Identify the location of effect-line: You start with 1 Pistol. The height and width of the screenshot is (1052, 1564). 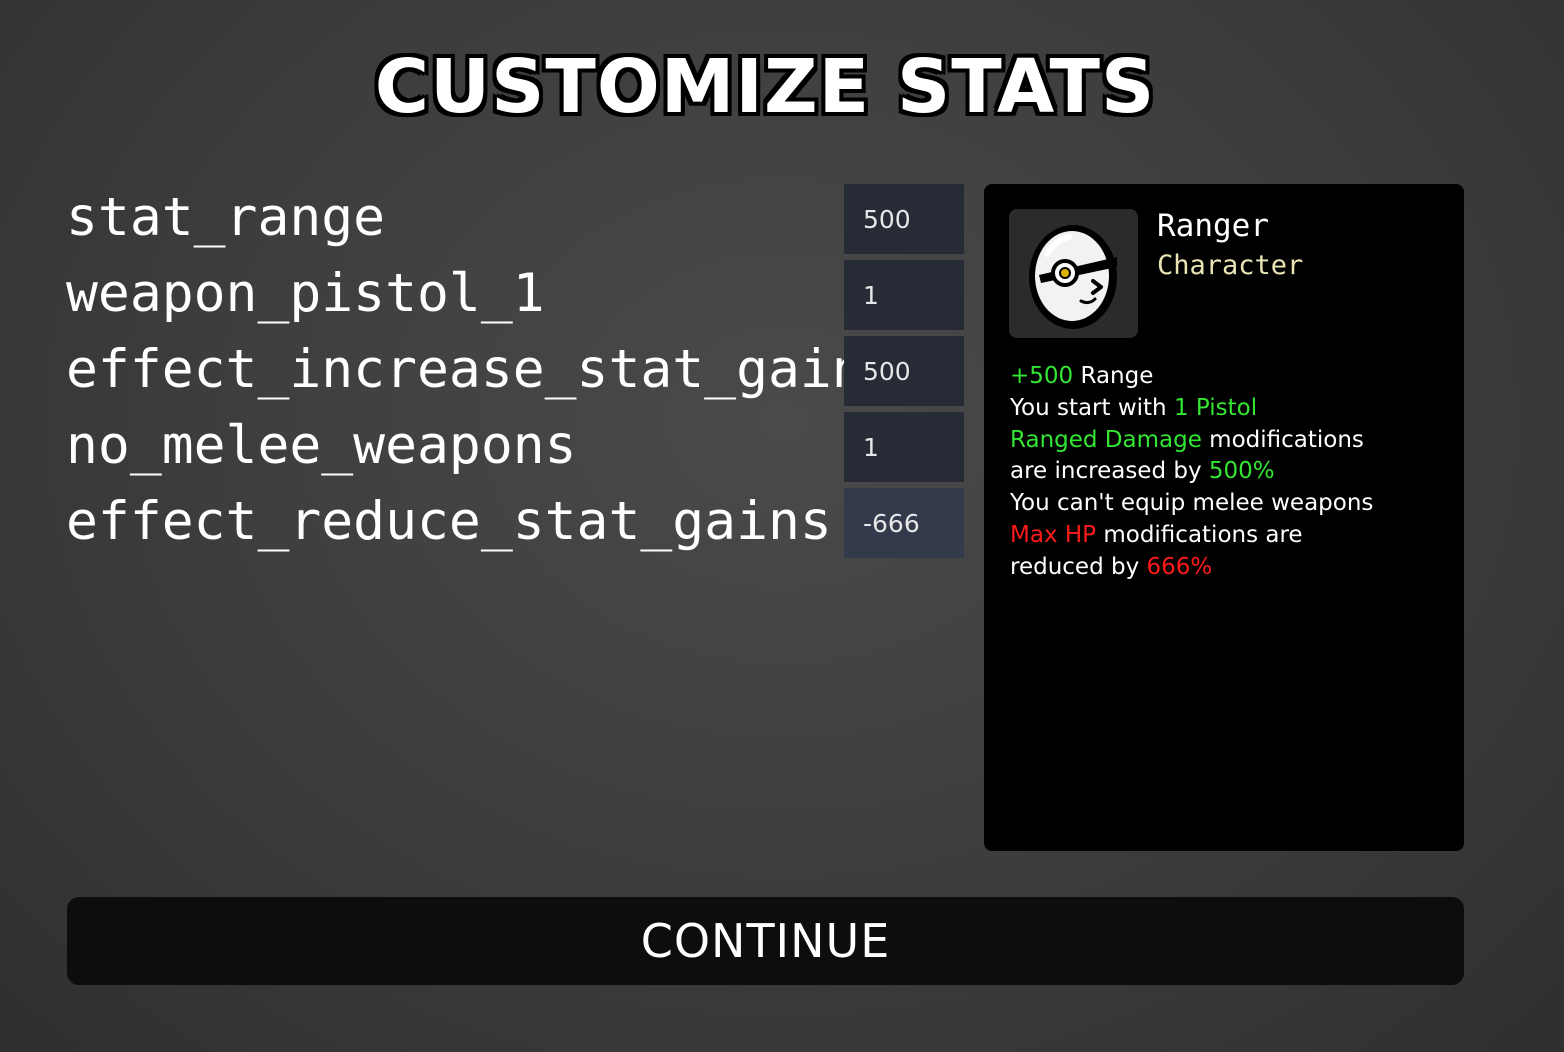
(1230, 409).